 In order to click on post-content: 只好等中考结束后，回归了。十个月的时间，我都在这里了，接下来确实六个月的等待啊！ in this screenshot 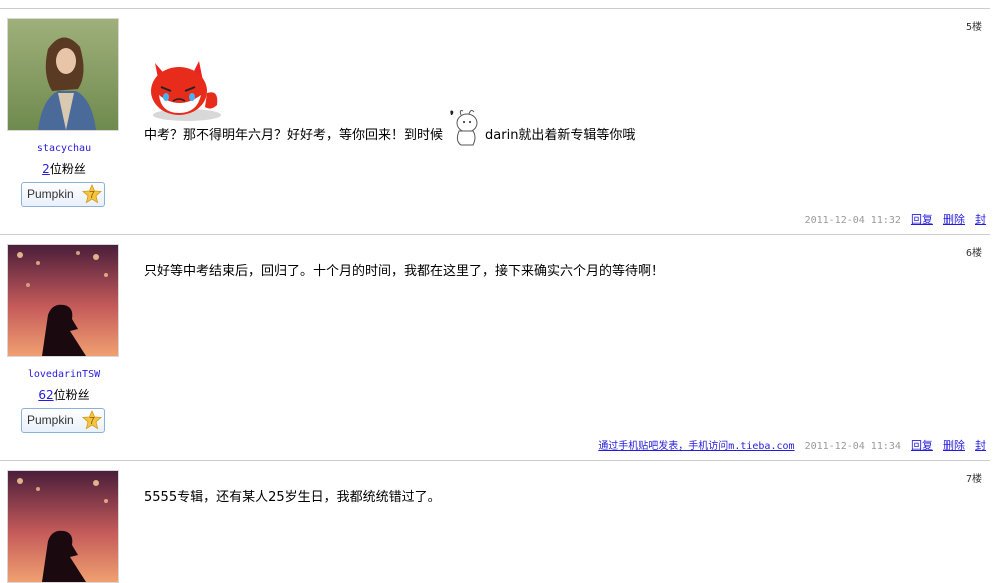, I will do `click(404, 271)`.